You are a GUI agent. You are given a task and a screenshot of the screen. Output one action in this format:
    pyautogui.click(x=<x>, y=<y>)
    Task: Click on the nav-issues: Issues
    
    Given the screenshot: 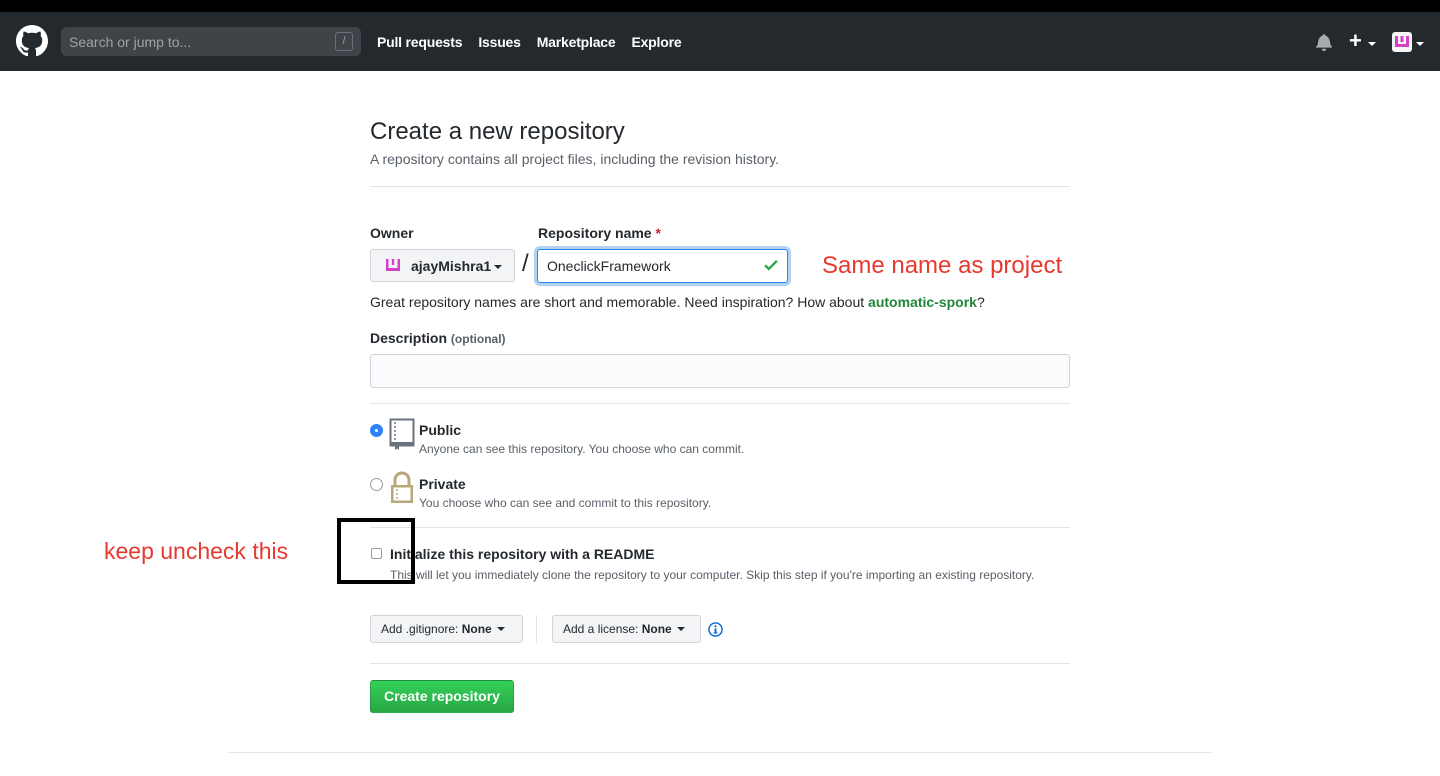 What is the action you would take?
    pyautogui.click(x=499, y=42)
    